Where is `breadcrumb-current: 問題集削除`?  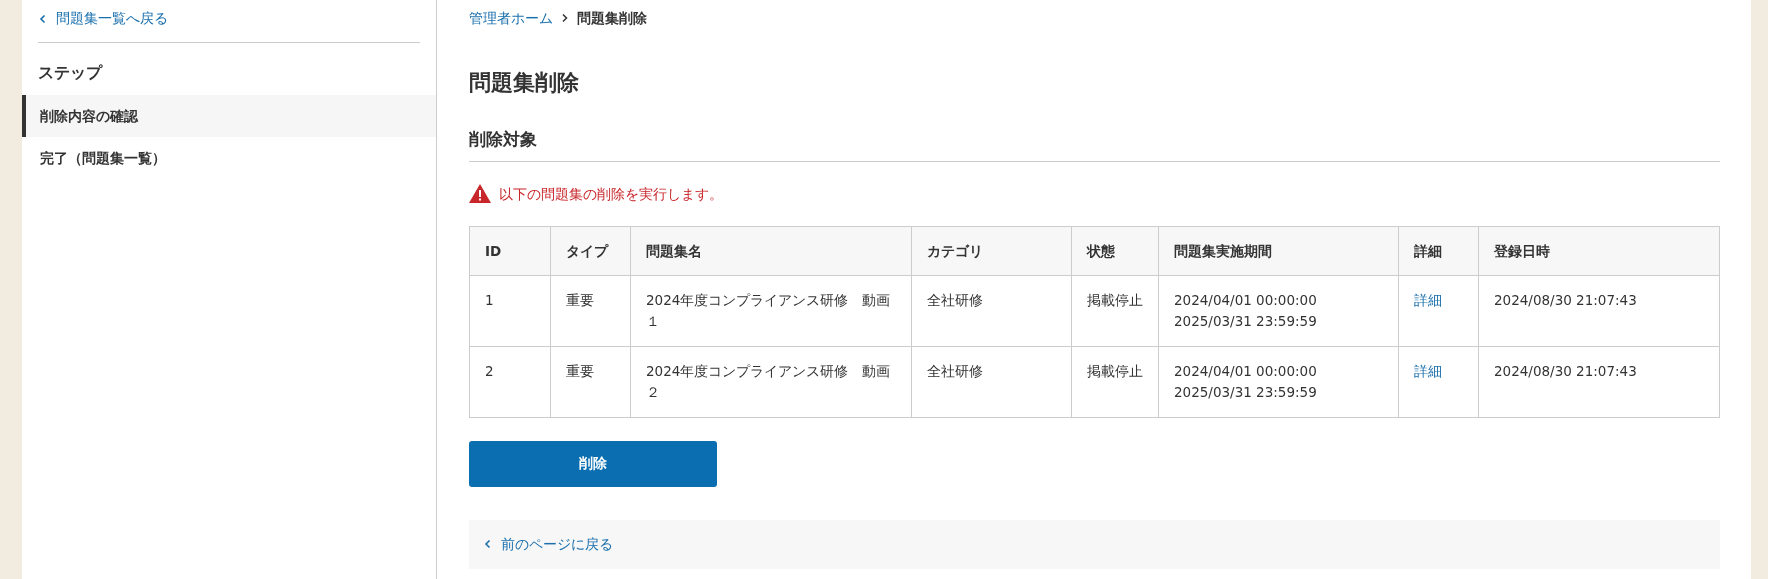
breadcrumb-current: 問題集削除 is located at coordinates (612, 18).